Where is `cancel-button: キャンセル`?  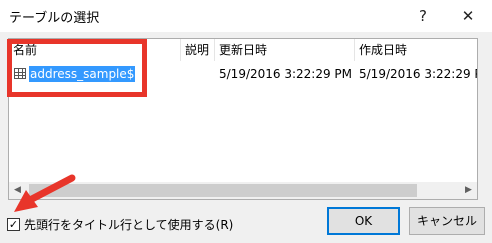
cancel-button: キャンセル is located at coordinates (447, 221).